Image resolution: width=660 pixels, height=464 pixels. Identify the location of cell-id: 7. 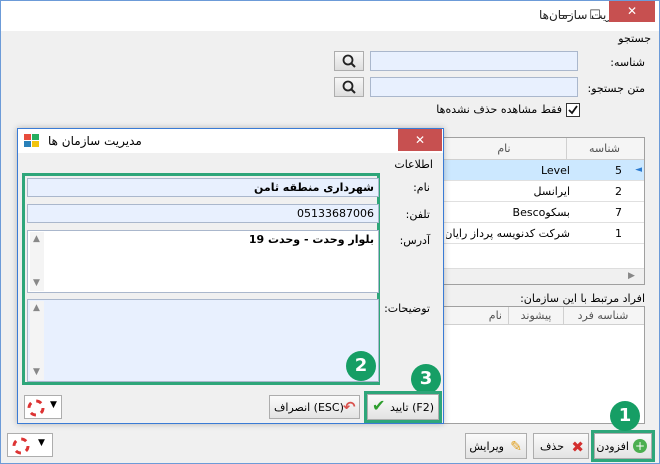
(618, 212).